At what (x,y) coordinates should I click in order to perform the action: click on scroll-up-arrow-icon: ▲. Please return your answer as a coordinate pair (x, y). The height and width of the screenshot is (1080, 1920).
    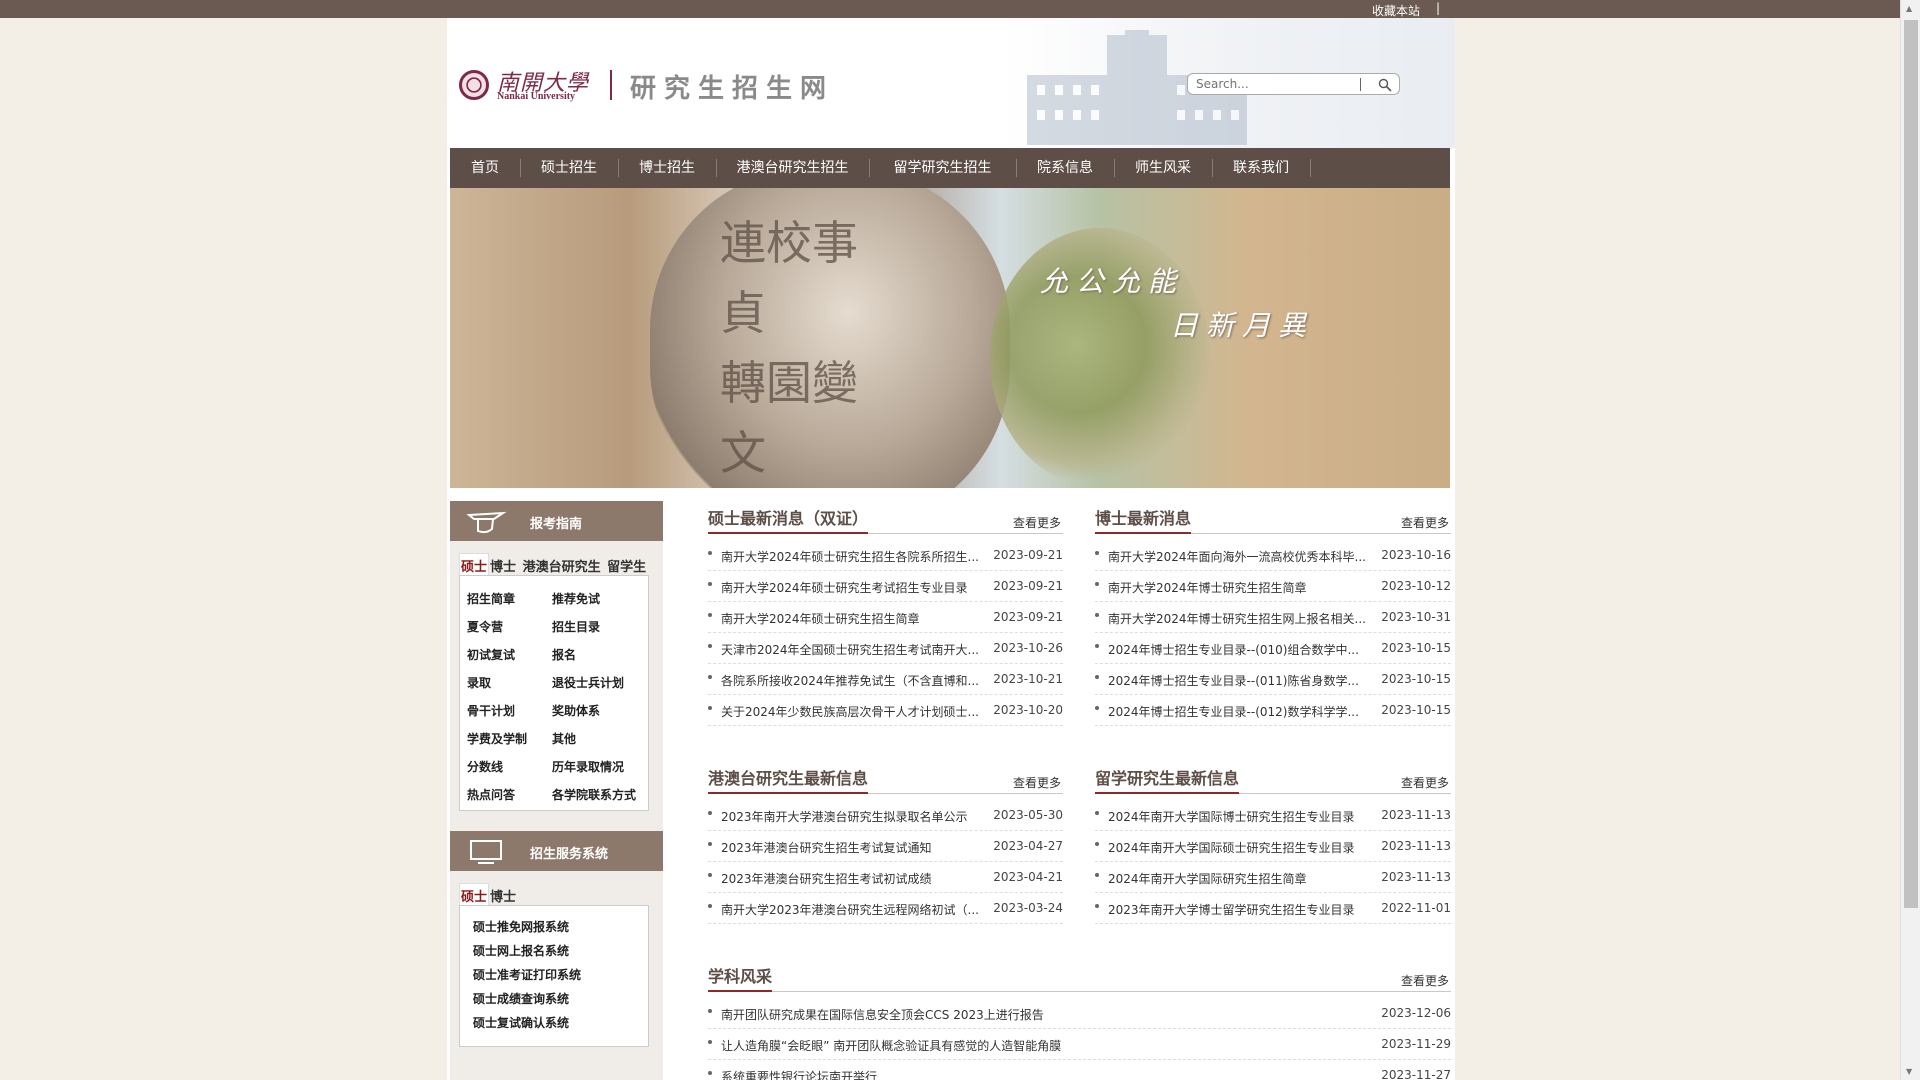
    Looking at the image, I should click on (1909, 8).